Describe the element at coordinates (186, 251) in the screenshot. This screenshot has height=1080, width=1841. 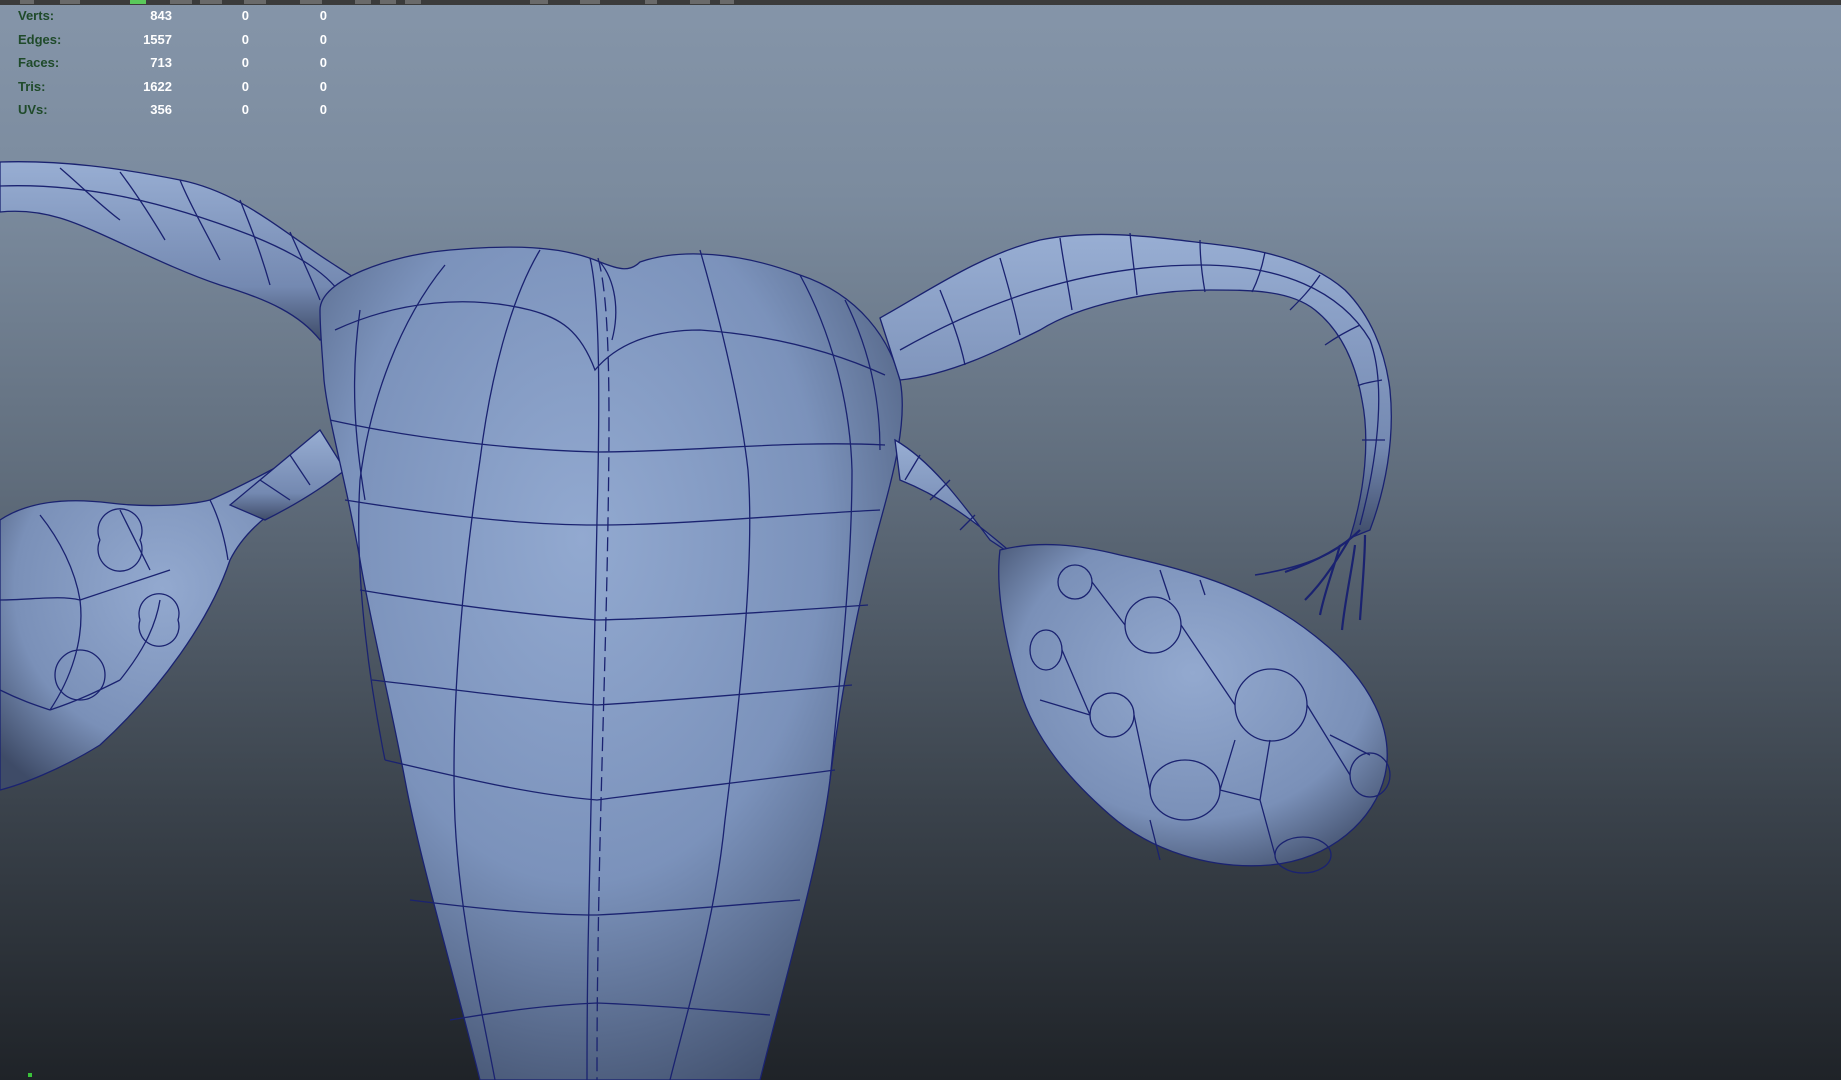
I see `mesh-left-tube` at that location.